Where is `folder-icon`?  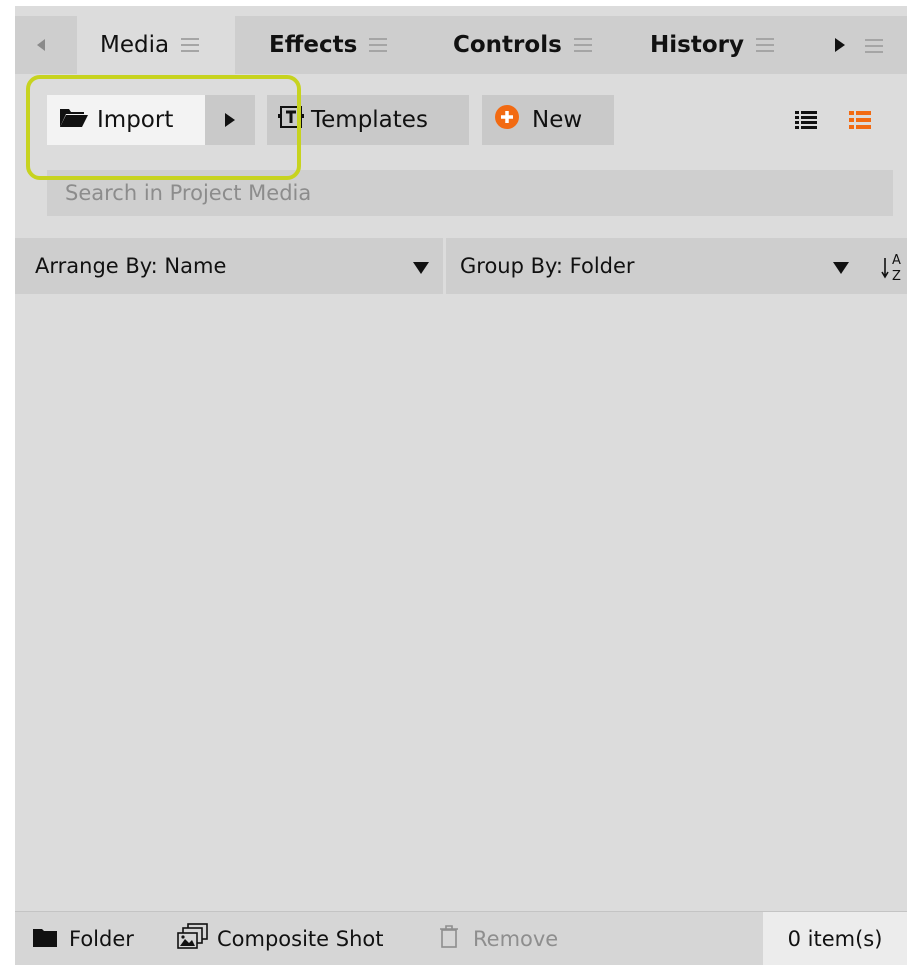
folder-icon is located at coordinates (45, 939).